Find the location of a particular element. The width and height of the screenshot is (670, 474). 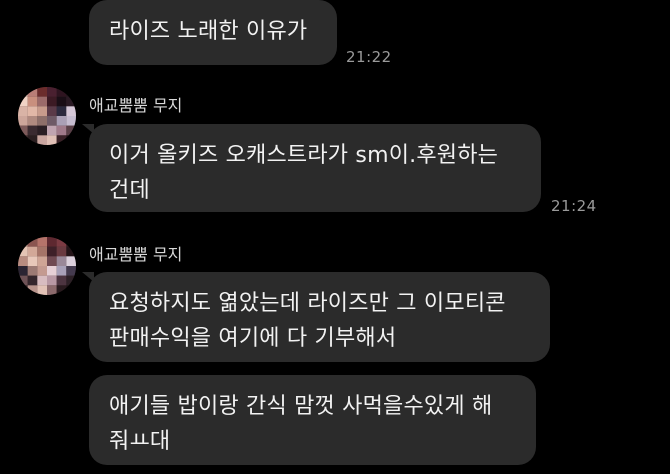

message-bubble: 이거 올키즈 오캐스트라가 sm이.후원하는 건데 is located at coordinates (315, 168).